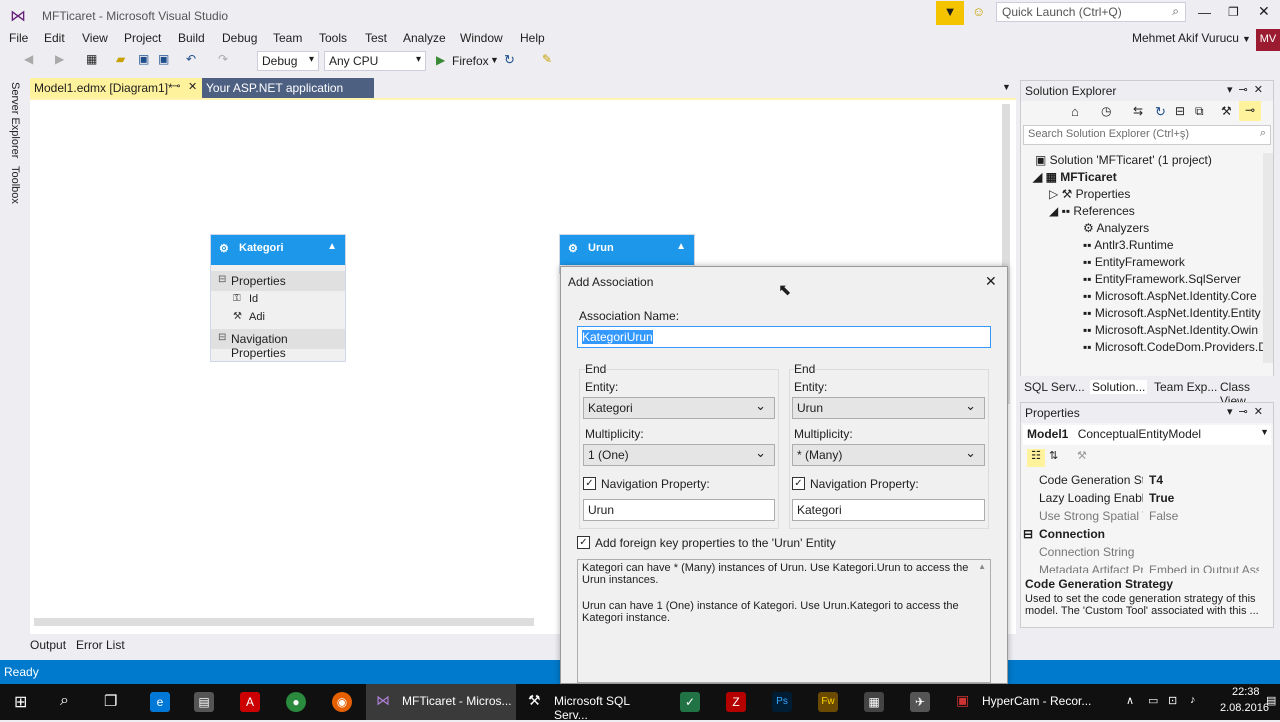  I want to click on property-pages-icon: ⚒, so click(1082, 455).